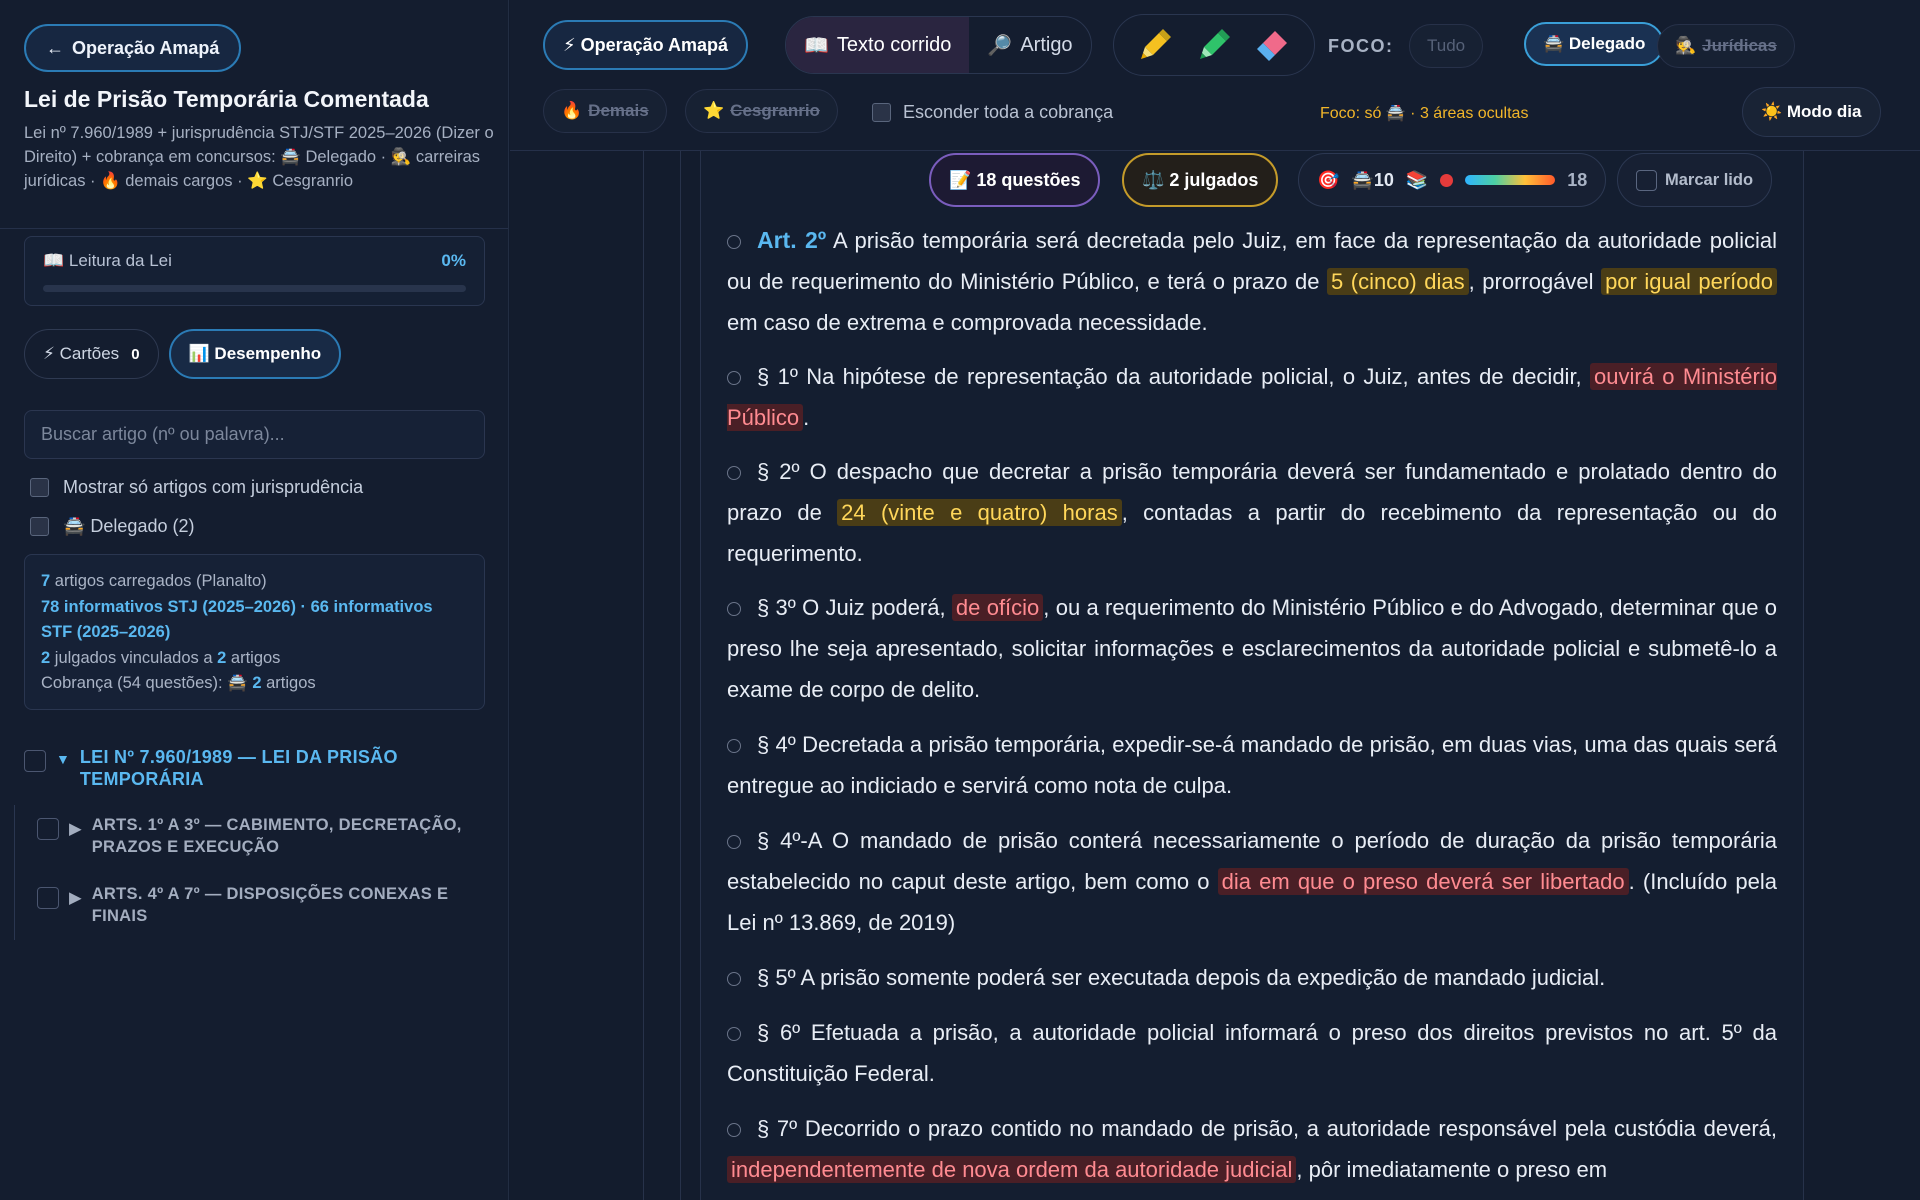 The height and width of the screenshot is (1200, 1920). What do you see at coordinates (1510, 180) in the screenshot?
I see `heat-bar` at bounding box center [1510, 180].